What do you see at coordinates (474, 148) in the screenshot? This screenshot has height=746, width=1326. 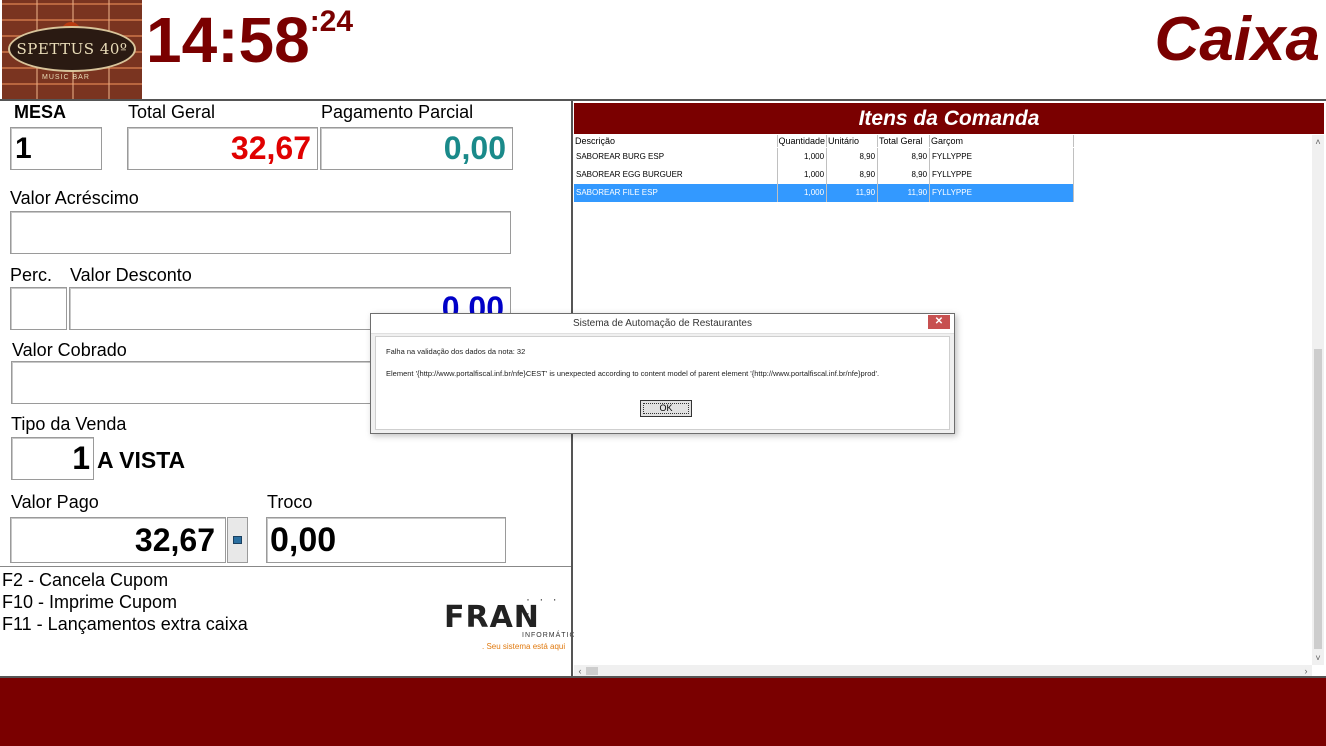 I see `pagamento-parcial-value: 0,00` at bounding box center [474, 148].